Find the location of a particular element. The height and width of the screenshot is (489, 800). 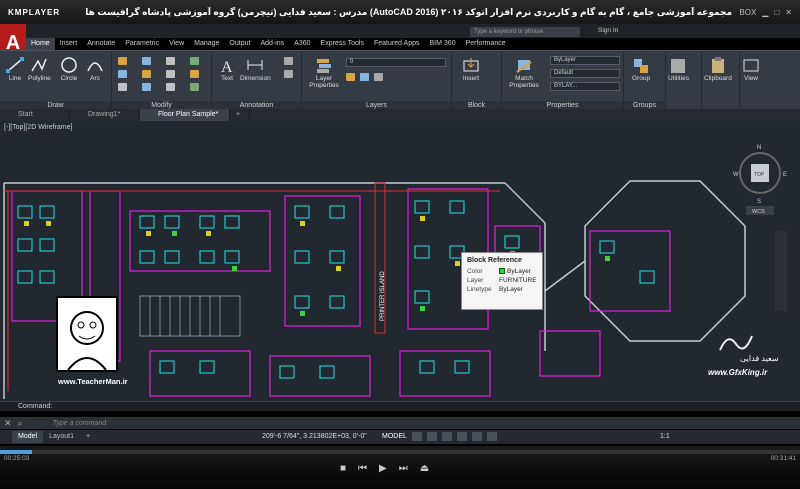

layout-tab-model: Model is located at coordinates (28, 437).